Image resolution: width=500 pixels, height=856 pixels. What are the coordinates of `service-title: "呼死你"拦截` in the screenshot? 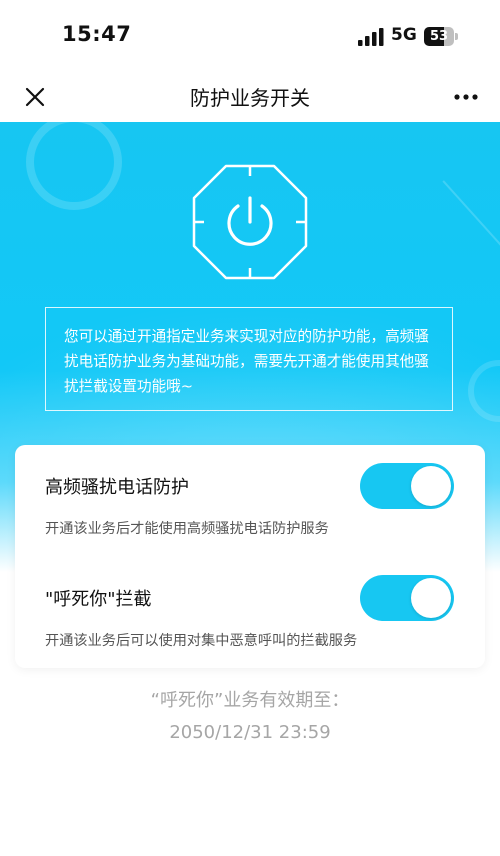 It's located at (98, 599).